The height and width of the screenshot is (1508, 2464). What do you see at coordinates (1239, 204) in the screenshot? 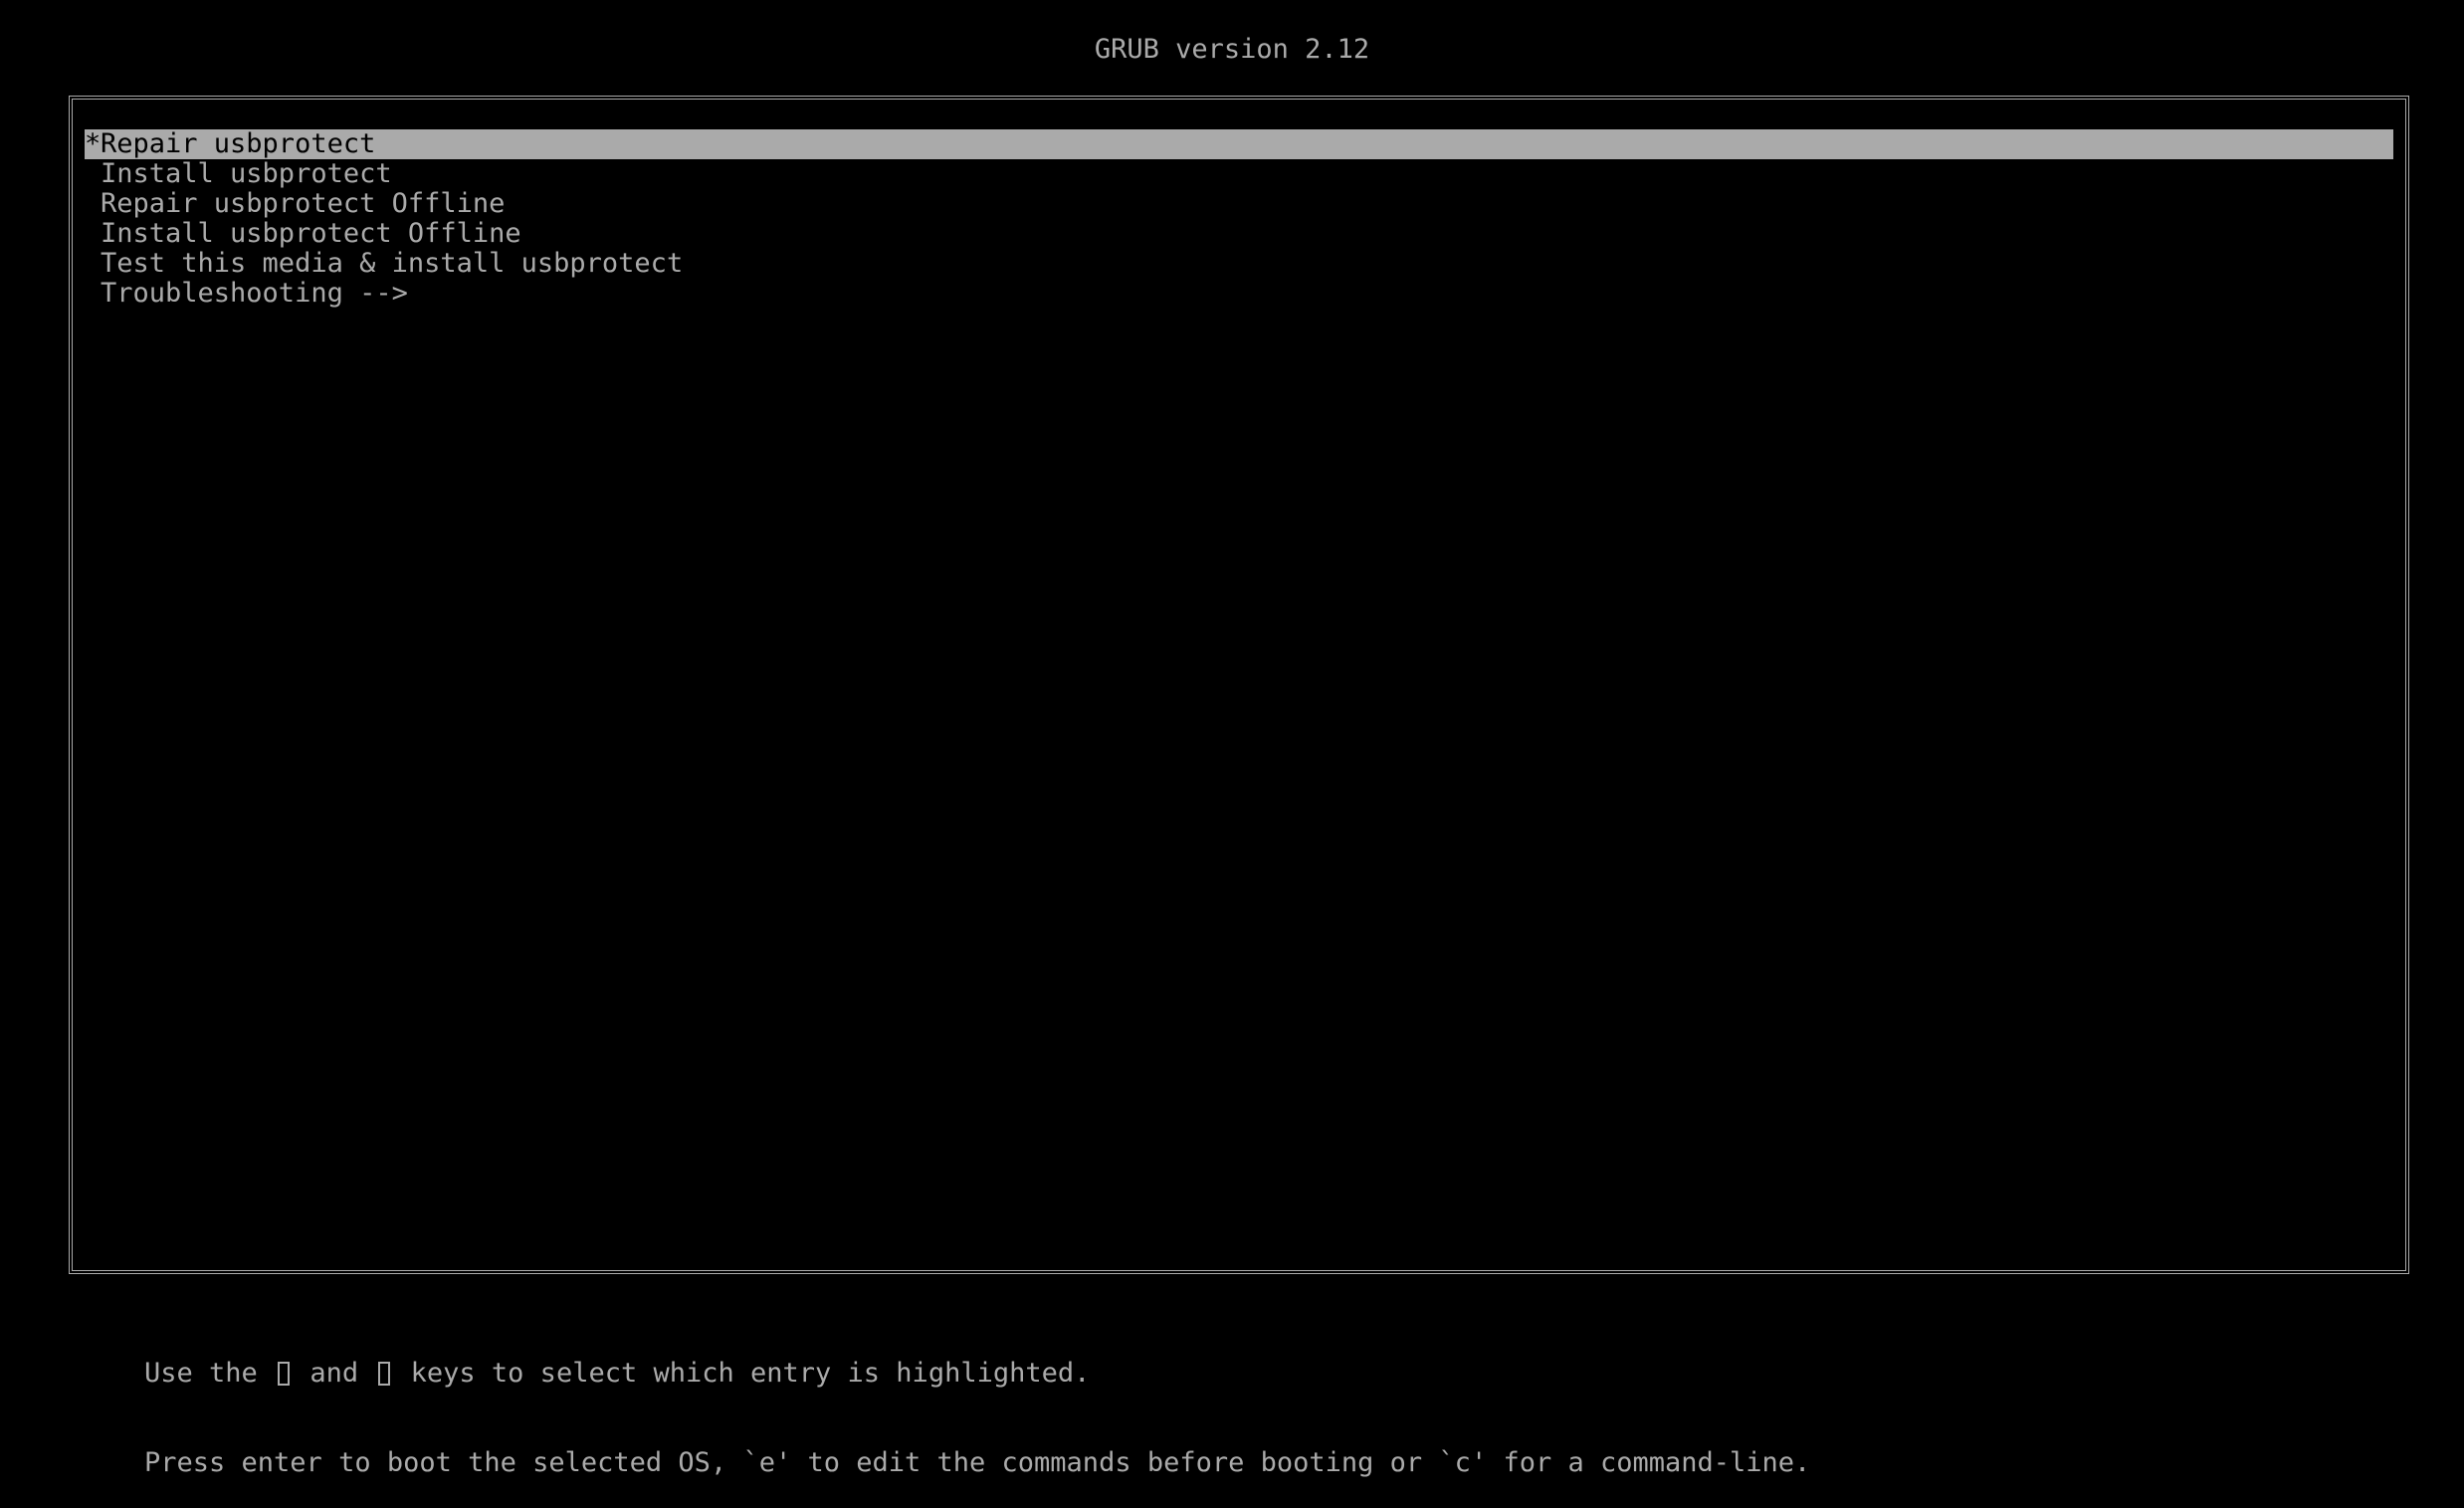
I see `menu-entry-repair-usbprotect-offline: Repair usbprotect Offline` at bounding box center [1239, 204].